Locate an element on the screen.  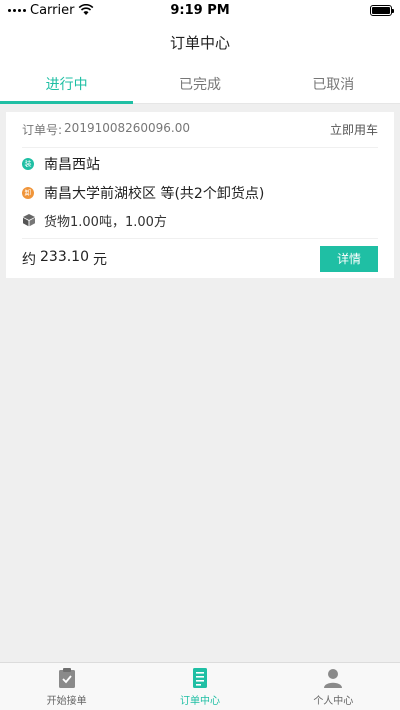
tab-completed: 已完成 is located at coordinates (199, 83).